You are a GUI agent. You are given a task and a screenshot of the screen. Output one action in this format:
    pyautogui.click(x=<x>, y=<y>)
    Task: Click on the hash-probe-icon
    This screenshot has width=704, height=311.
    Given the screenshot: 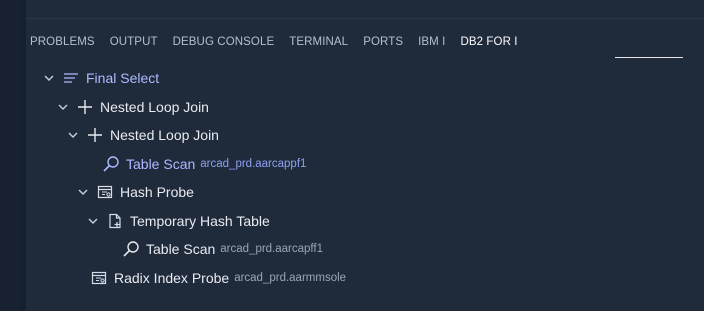 What is the action you would take?
    pyautogui.click(x=105, y=192)
    